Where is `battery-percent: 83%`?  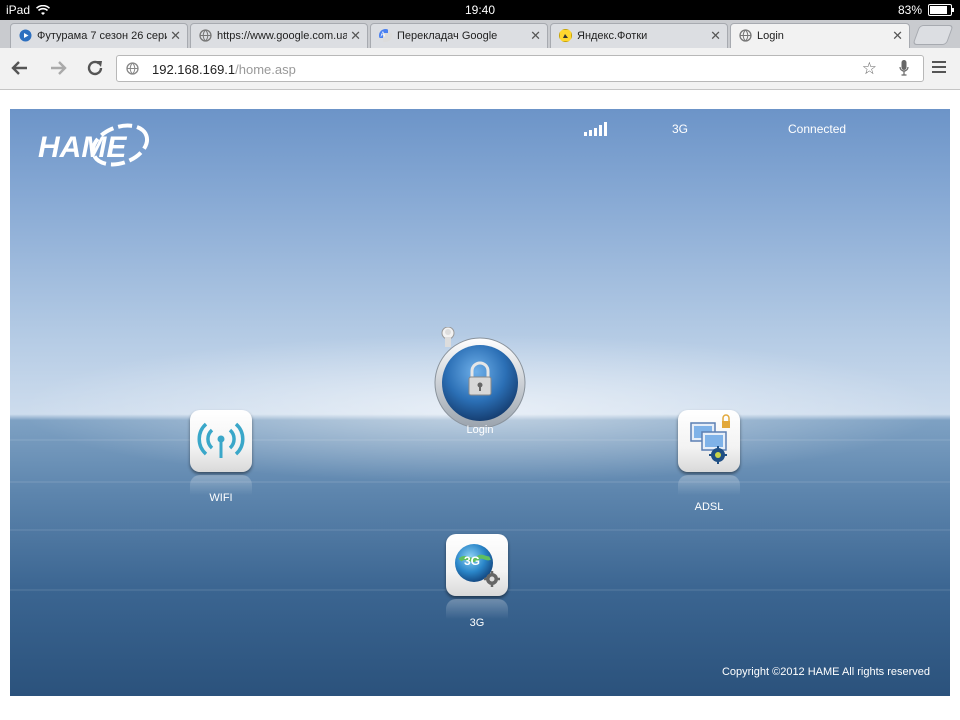 battery-percent: 83% is located at coordinates (909, 10).